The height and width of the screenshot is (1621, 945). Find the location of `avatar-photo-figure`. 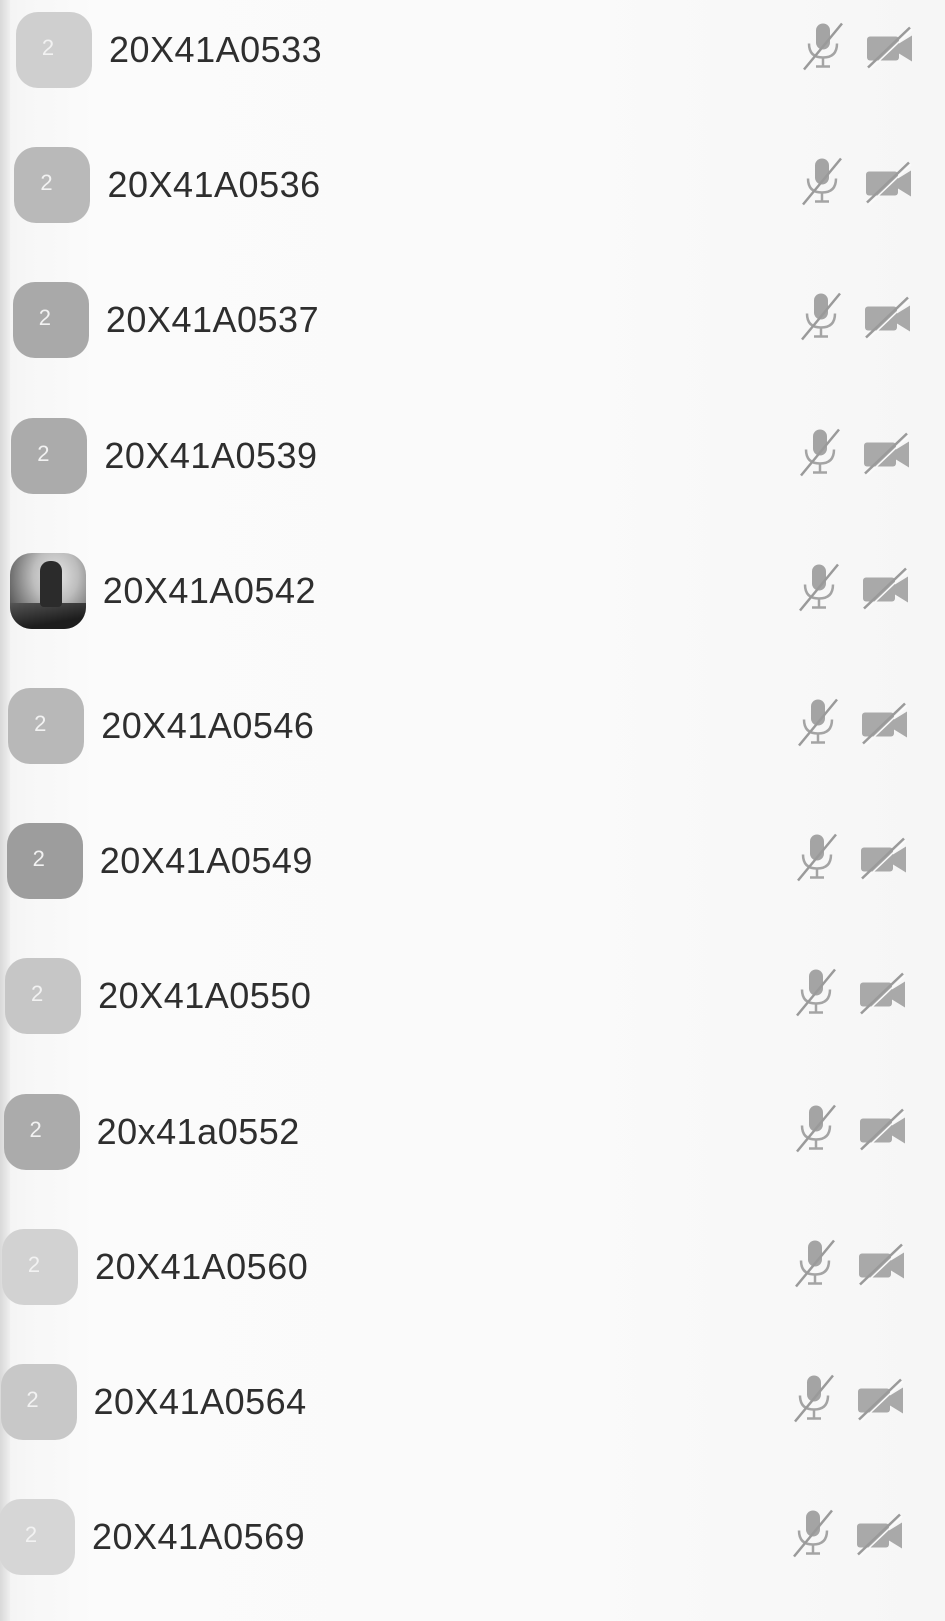

avatar-photo-figure is located at coordinates (50, 583).